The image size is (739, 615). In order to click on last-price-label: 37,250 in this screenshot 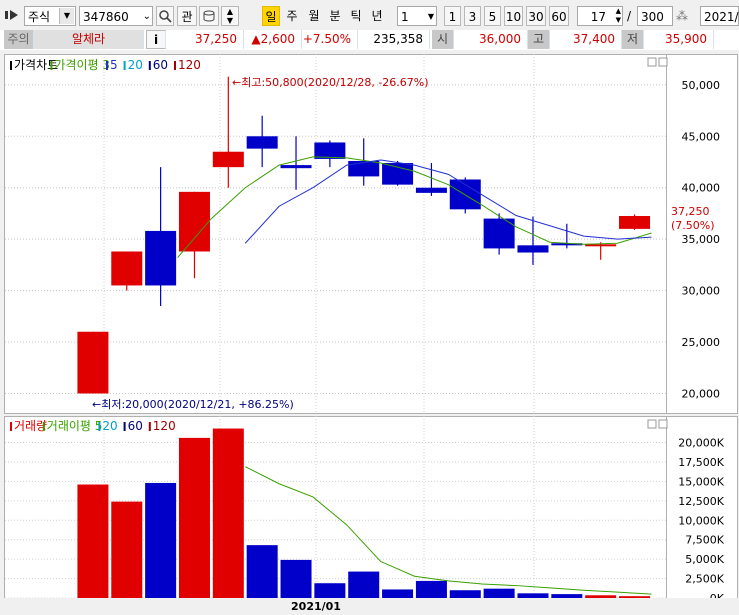, I will do `click(690, 211)`.